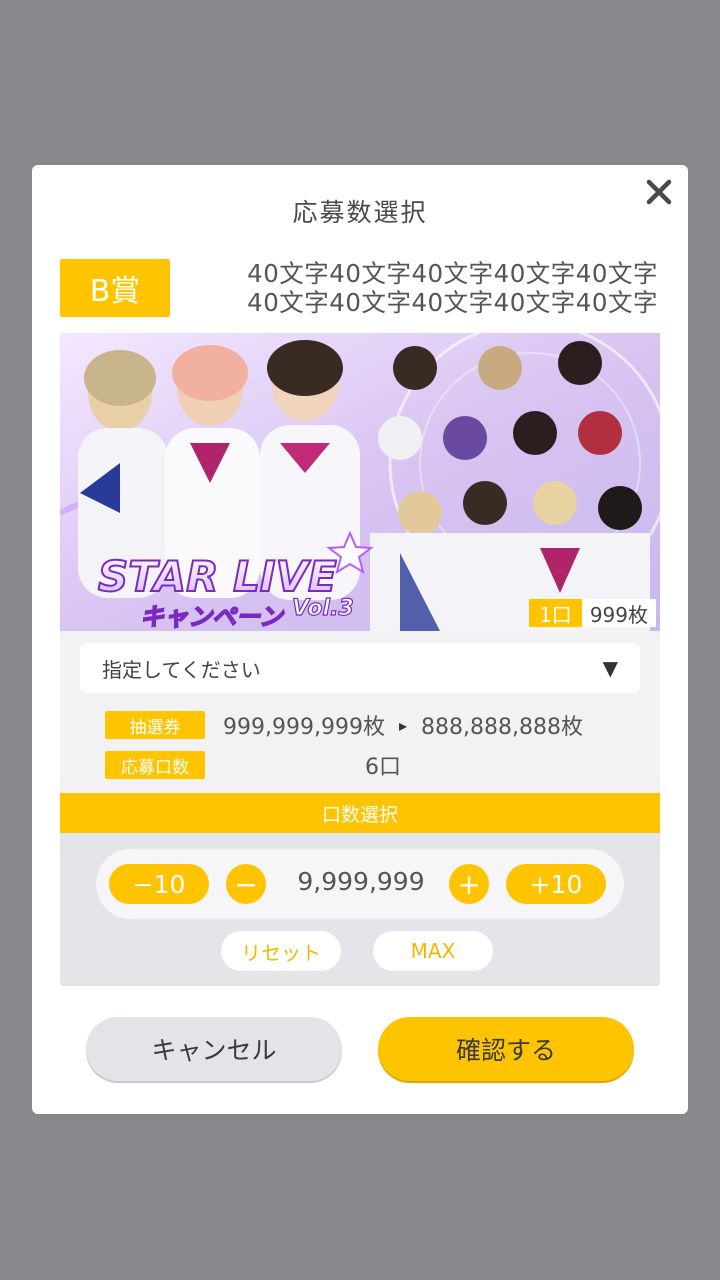 The height and width of the screenshot is (1280, 720). I want to click on count-value: 9,999,999, so click(361, 881).